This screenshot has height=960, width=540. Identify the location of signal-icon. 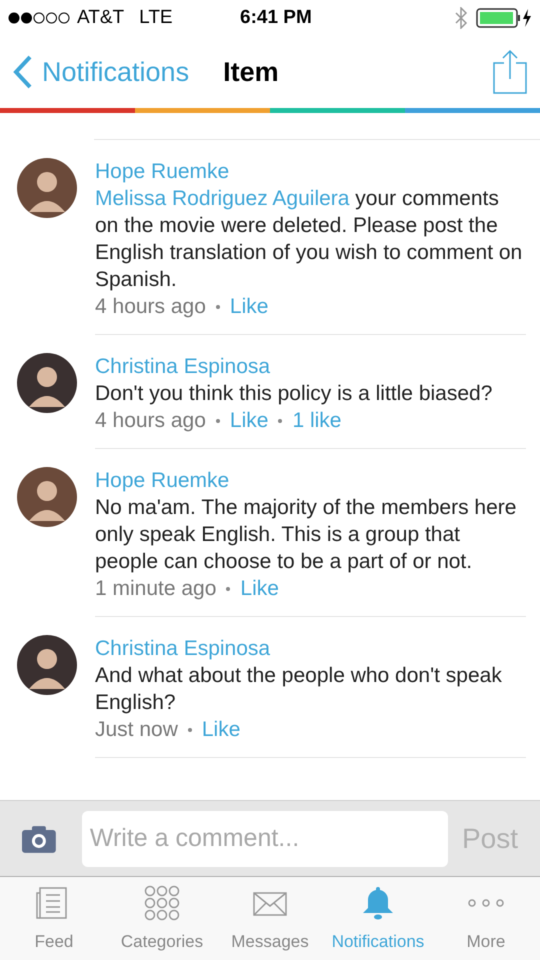
(39, 18).